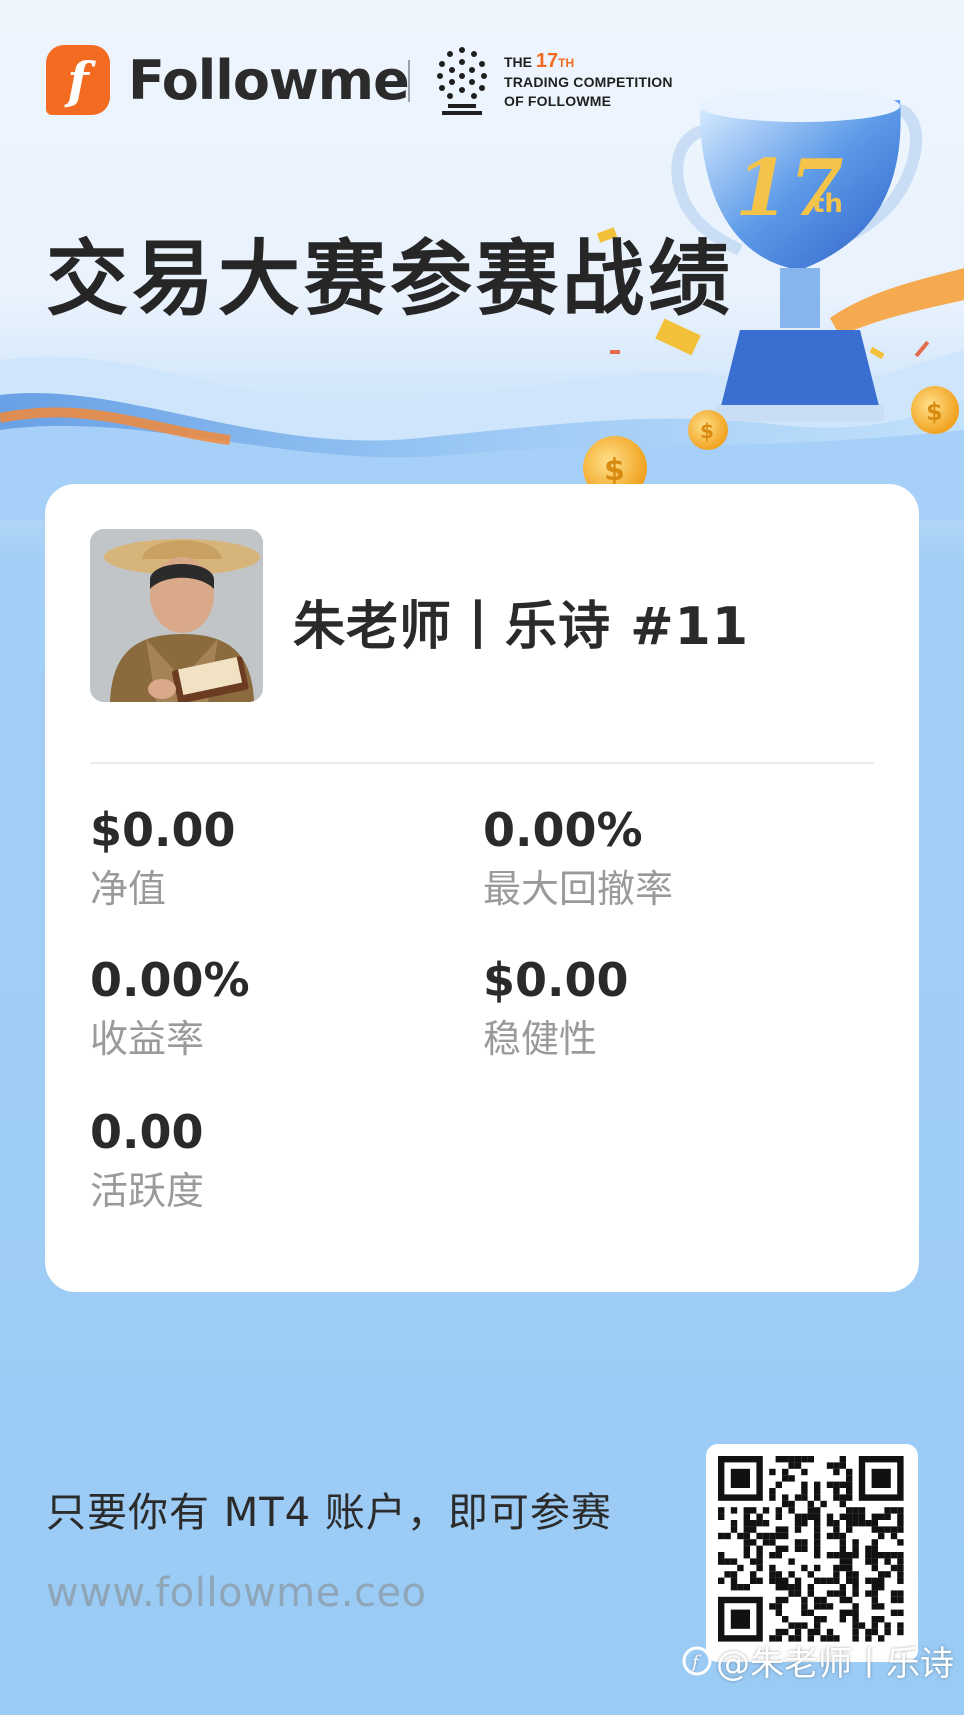  I want to click on page-title: 交易大赛参赛战绩, so click(390, 279).